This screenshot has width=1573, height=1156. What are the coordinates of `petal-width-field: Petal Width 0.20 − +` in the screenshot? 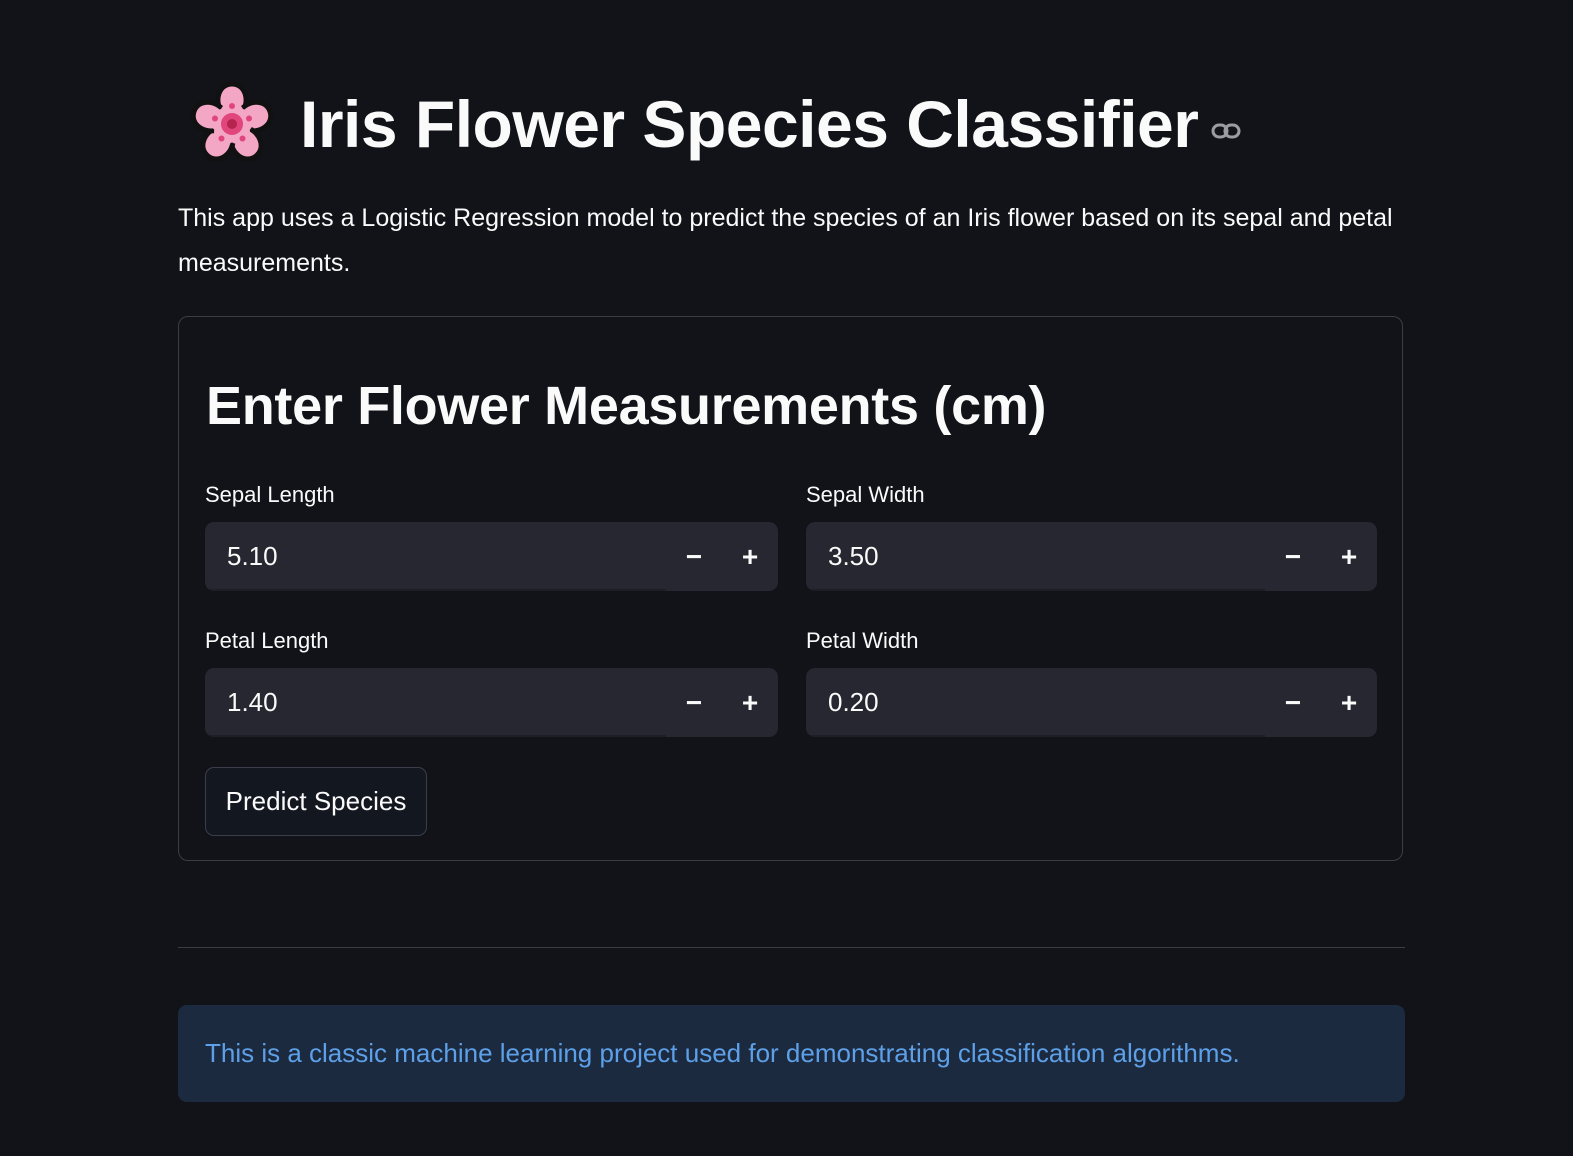 It's located at (1091, 681).